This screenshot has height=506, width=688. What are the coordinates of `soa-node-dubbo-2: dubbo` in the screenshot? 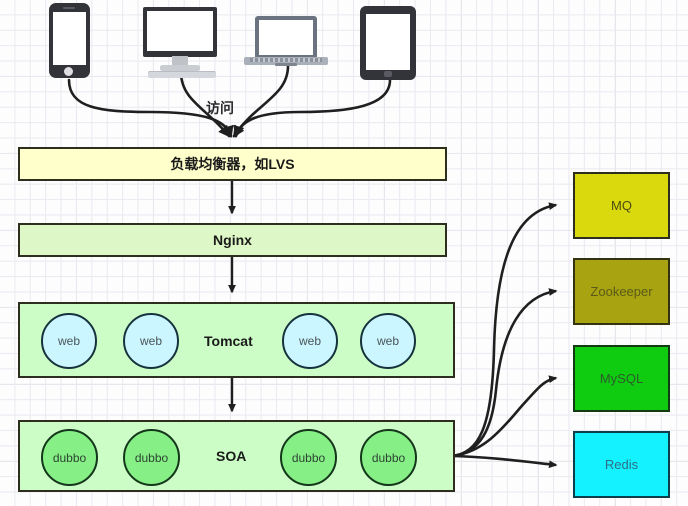 It's located at (151, 457).